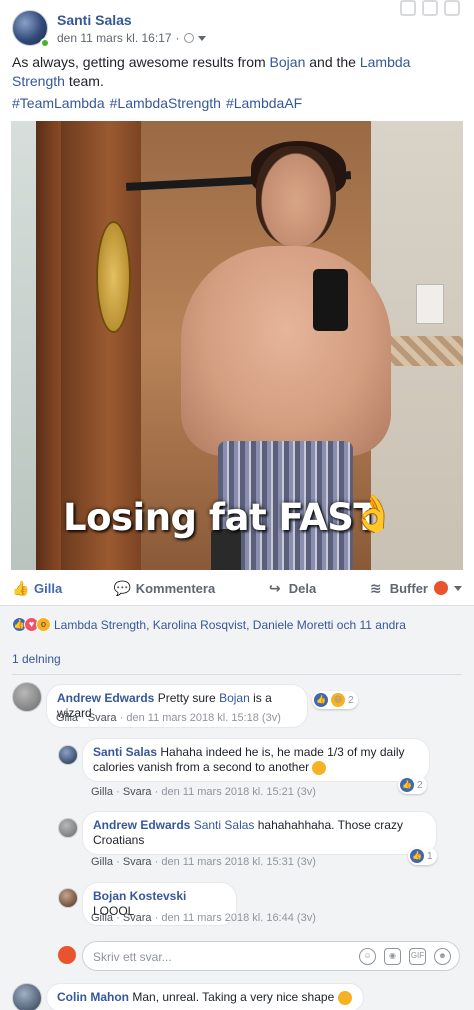  I want to click on comment-label: Kommentera, so click(175, 588).